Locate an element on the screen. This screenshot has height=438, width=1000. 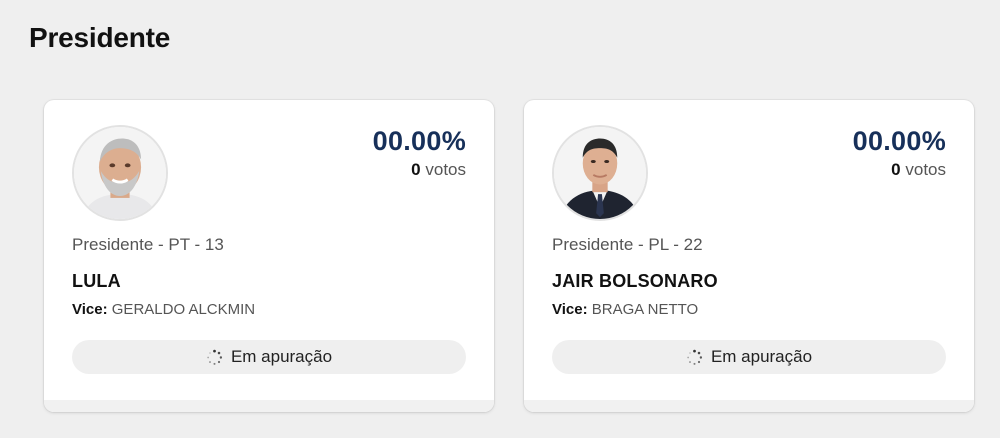
candidate-role: Presidente - PT - 13 is located at coordinates (148, 244).